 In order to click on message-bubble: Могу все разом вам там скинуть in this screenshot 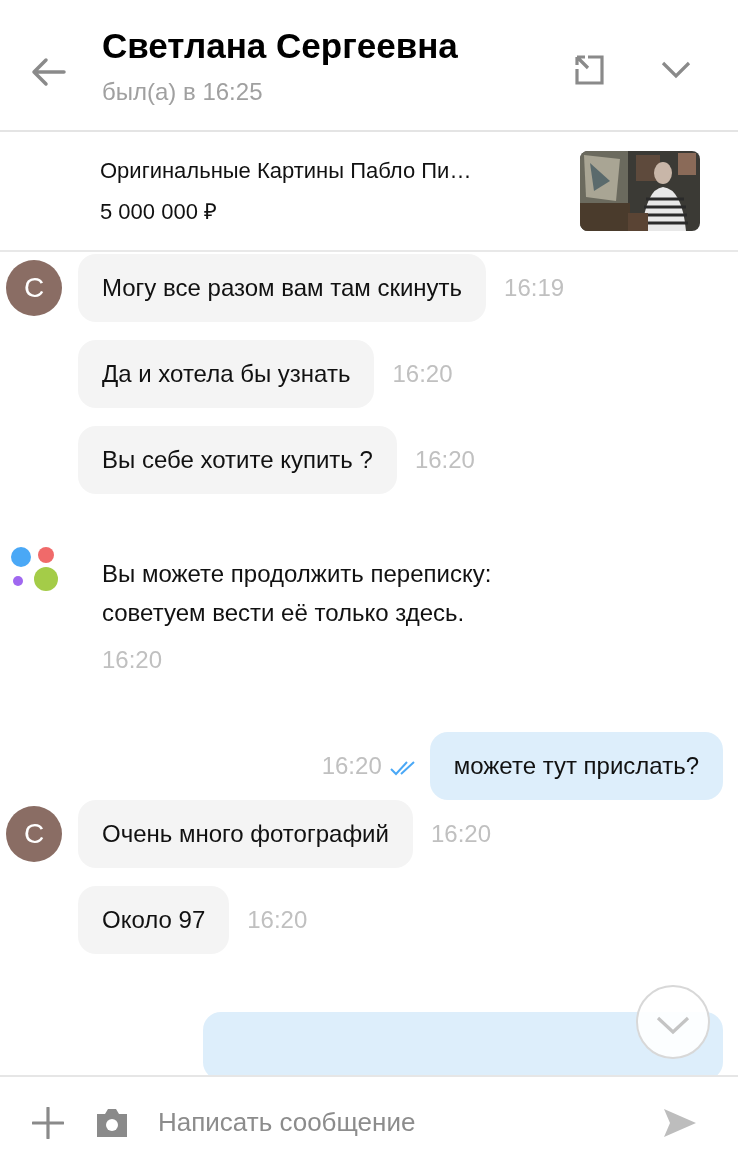, I will do `click(282, 288)`.